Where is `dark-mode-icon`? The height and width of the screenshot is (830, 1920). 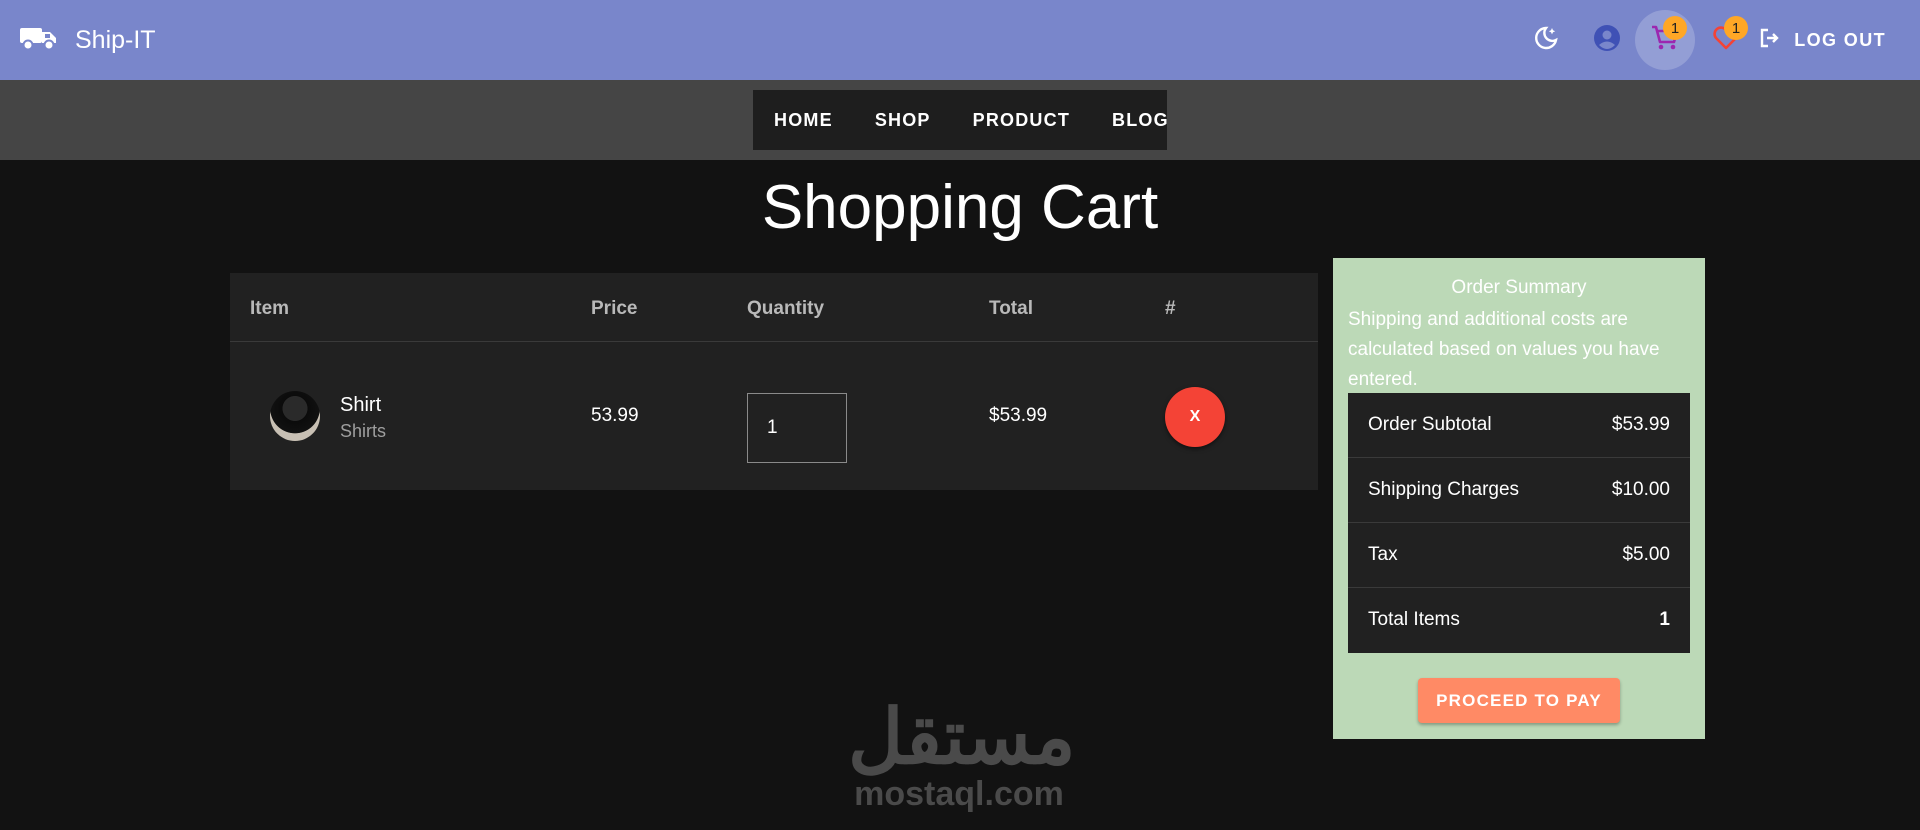 dark-mode-icon is located at coordinates (1546, 40).